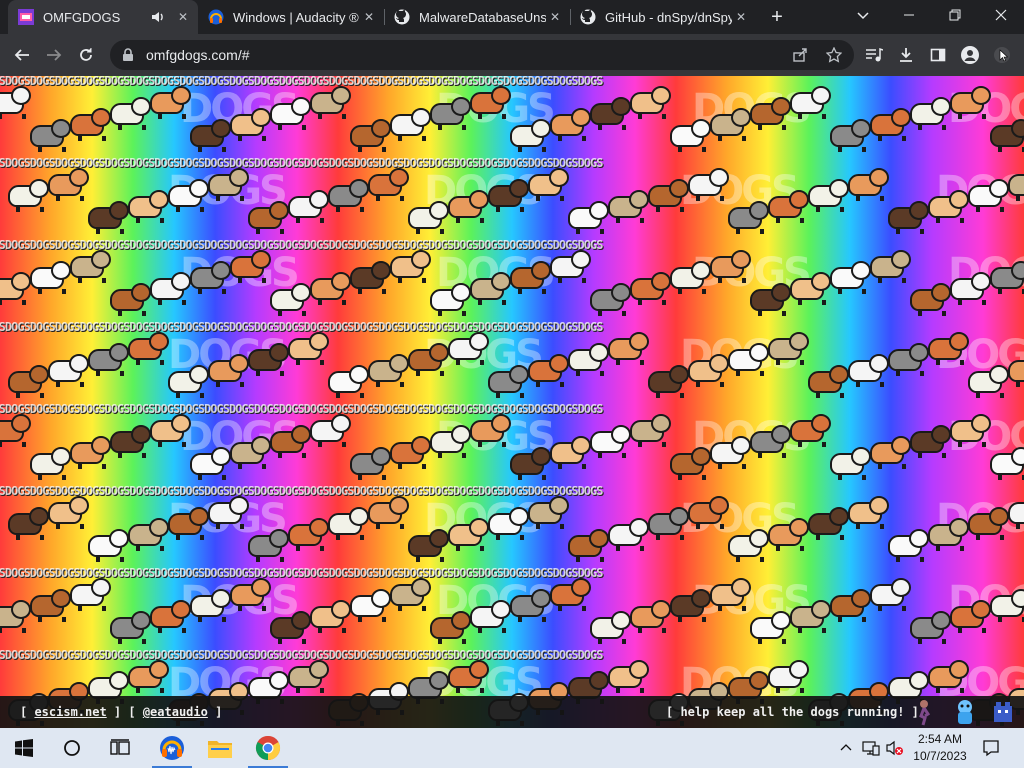 The width and height of the screenshot is (1024, 768). Describe the element at coordinates (940, 748) in the screenshot. I see `system-clock: 2:54 AM 10/7/2023` at that location.